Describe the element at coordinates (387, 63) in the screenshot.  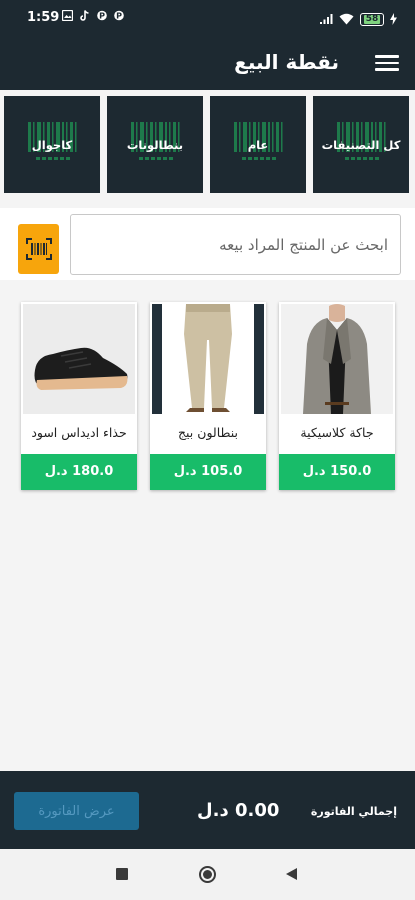
I see `hamburger-menu-icon` at that location.